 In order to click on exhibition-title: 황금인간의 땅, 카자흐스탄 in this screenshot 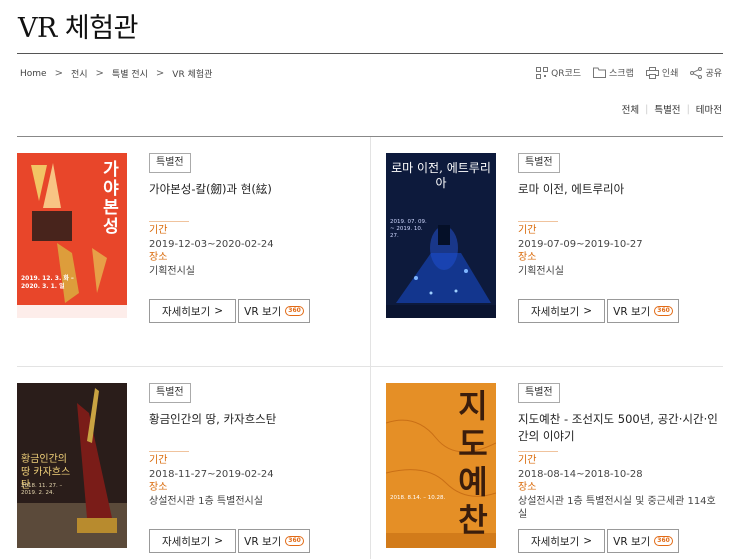, I will do `click(249, 419)`.